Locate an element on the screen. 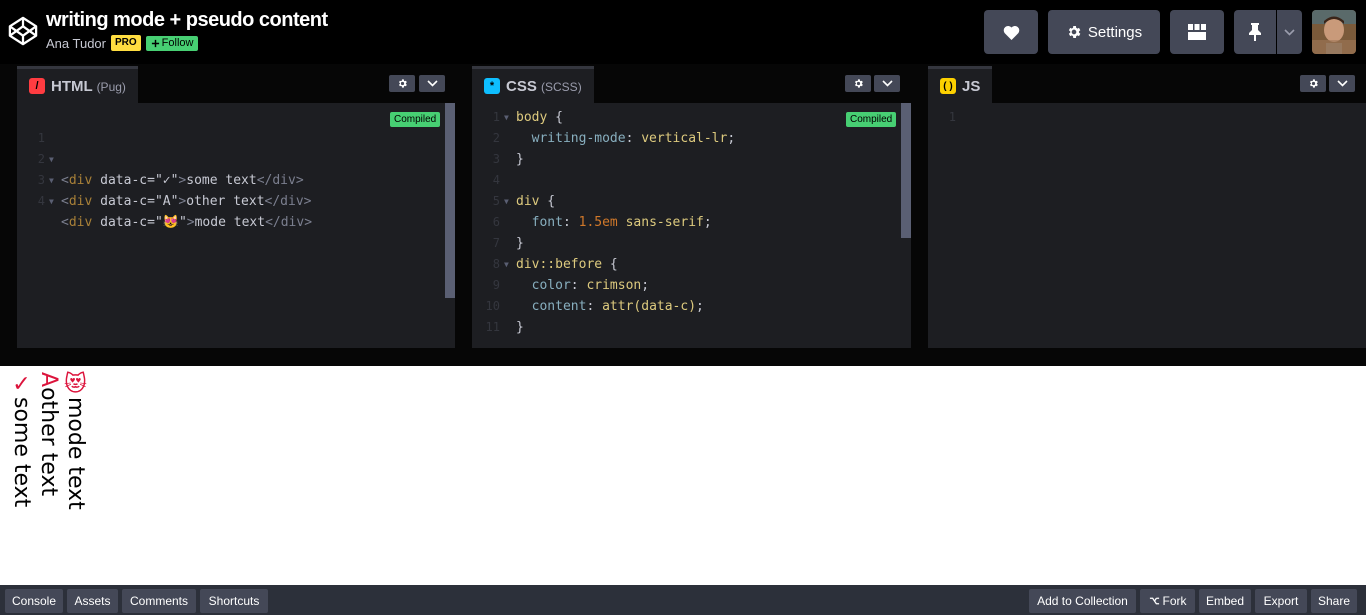 The width and height of the screenshot is (1366, 615). code-line: 8 ▼ div::before { is located at coordinates (555, 264).